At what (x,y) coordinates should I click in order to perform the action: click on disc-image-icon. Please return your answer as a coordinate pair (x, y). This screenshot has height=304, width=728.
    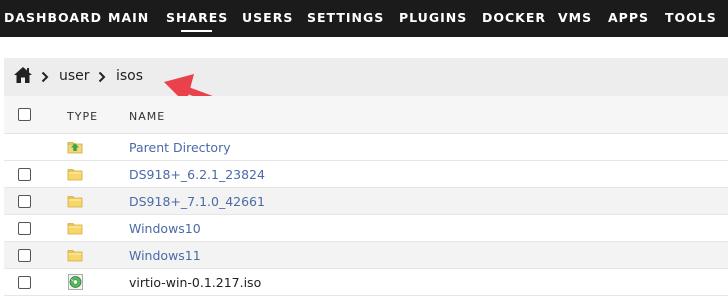
    Looking at the image, I should click on (75, 282).